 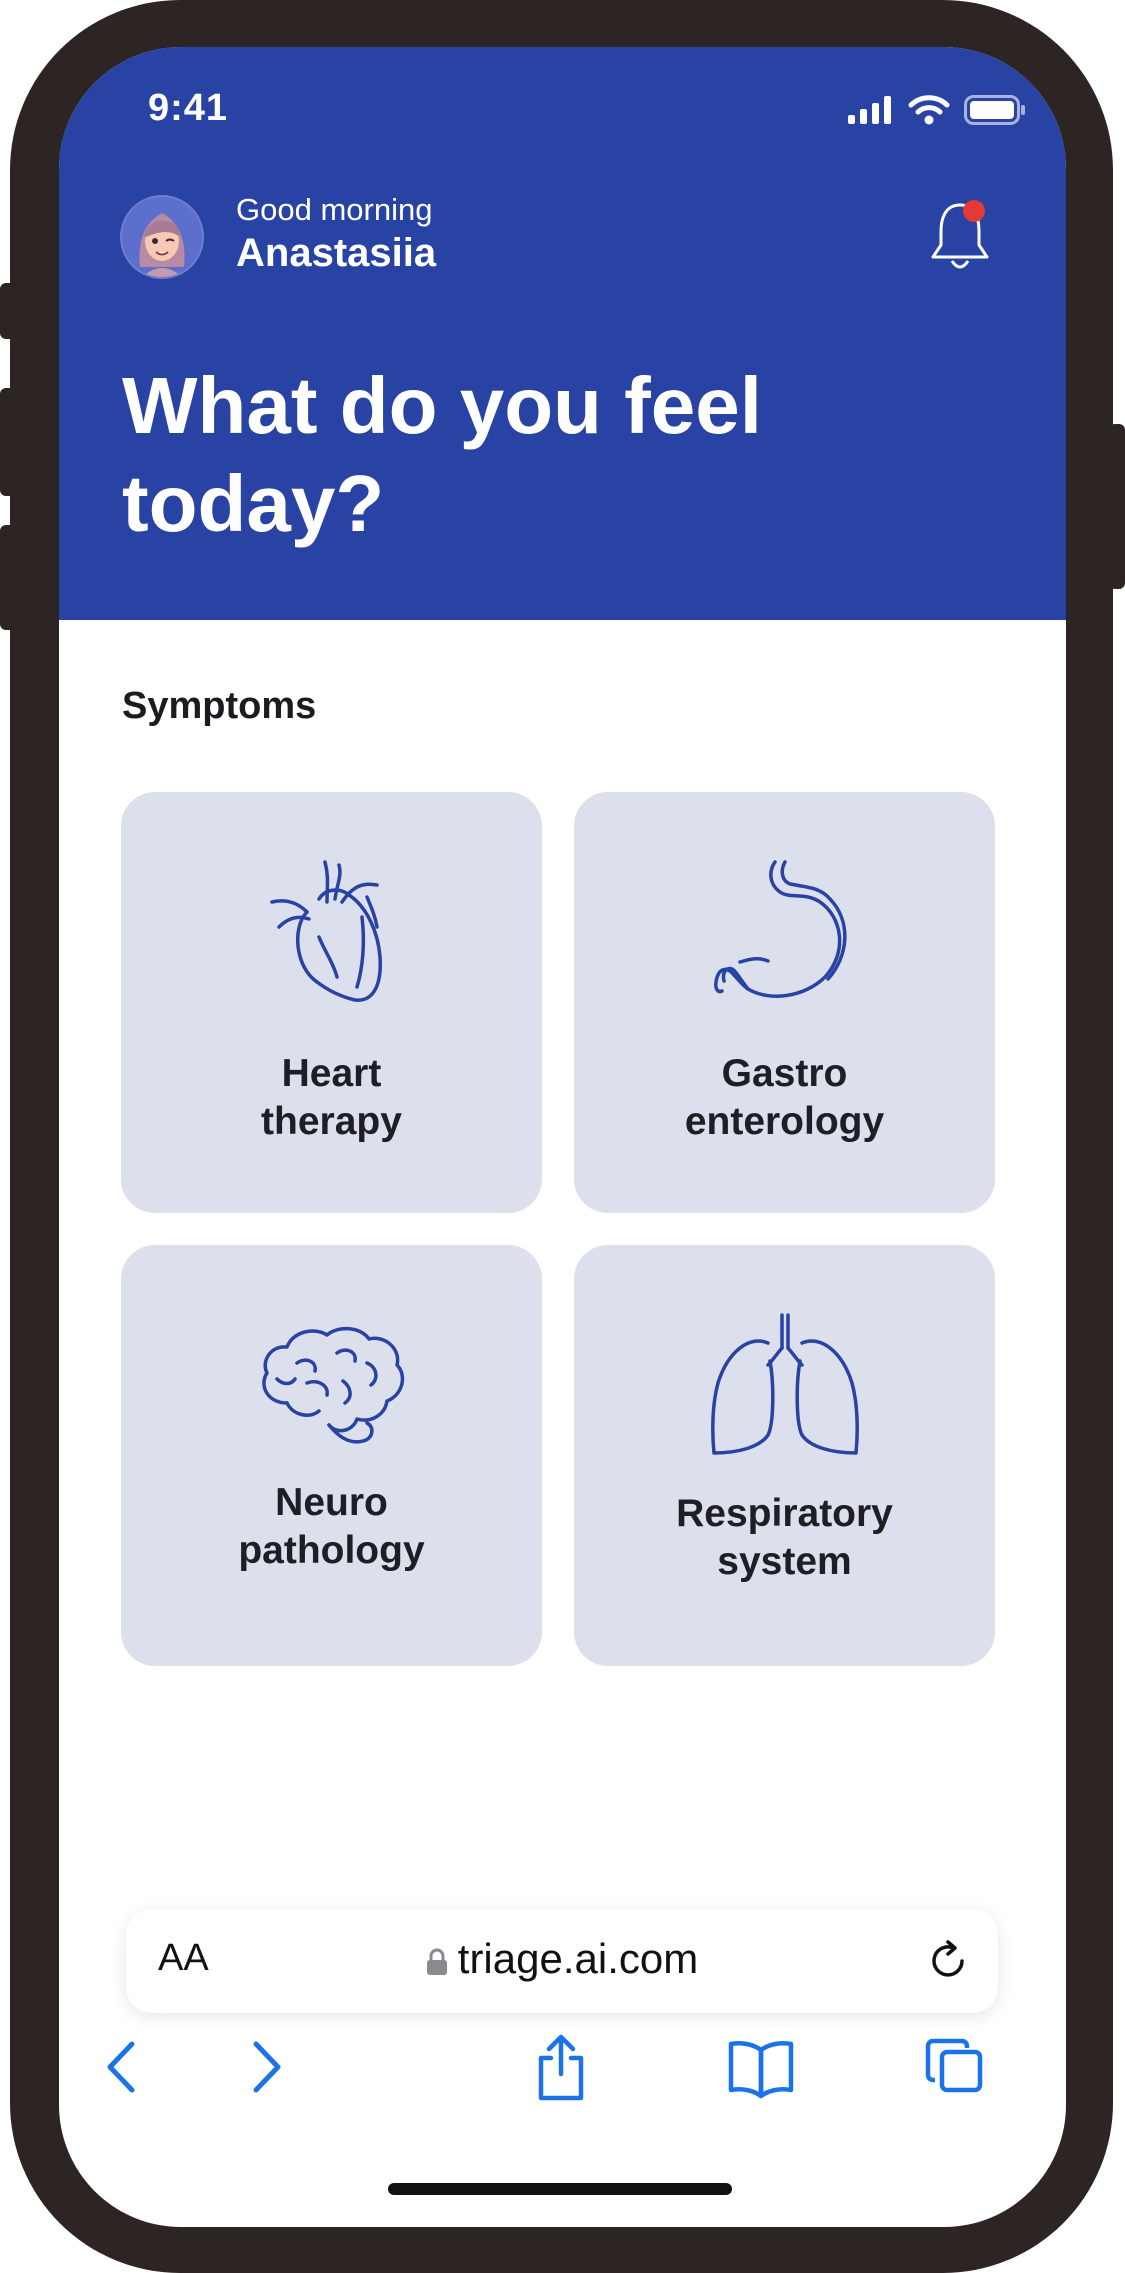 I want to click on lungs-icon, so click(x=784, y=1384).